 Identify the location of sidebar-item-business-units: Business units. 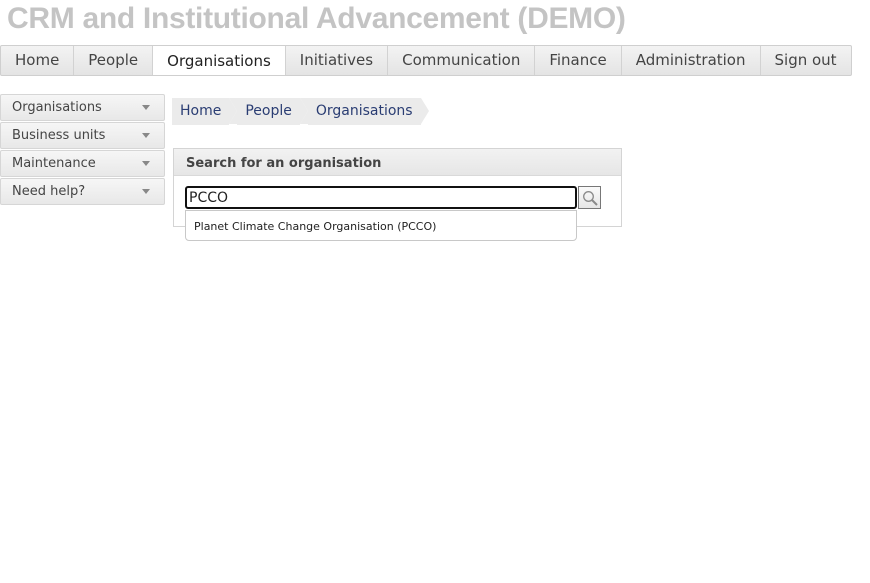
(82, 135).